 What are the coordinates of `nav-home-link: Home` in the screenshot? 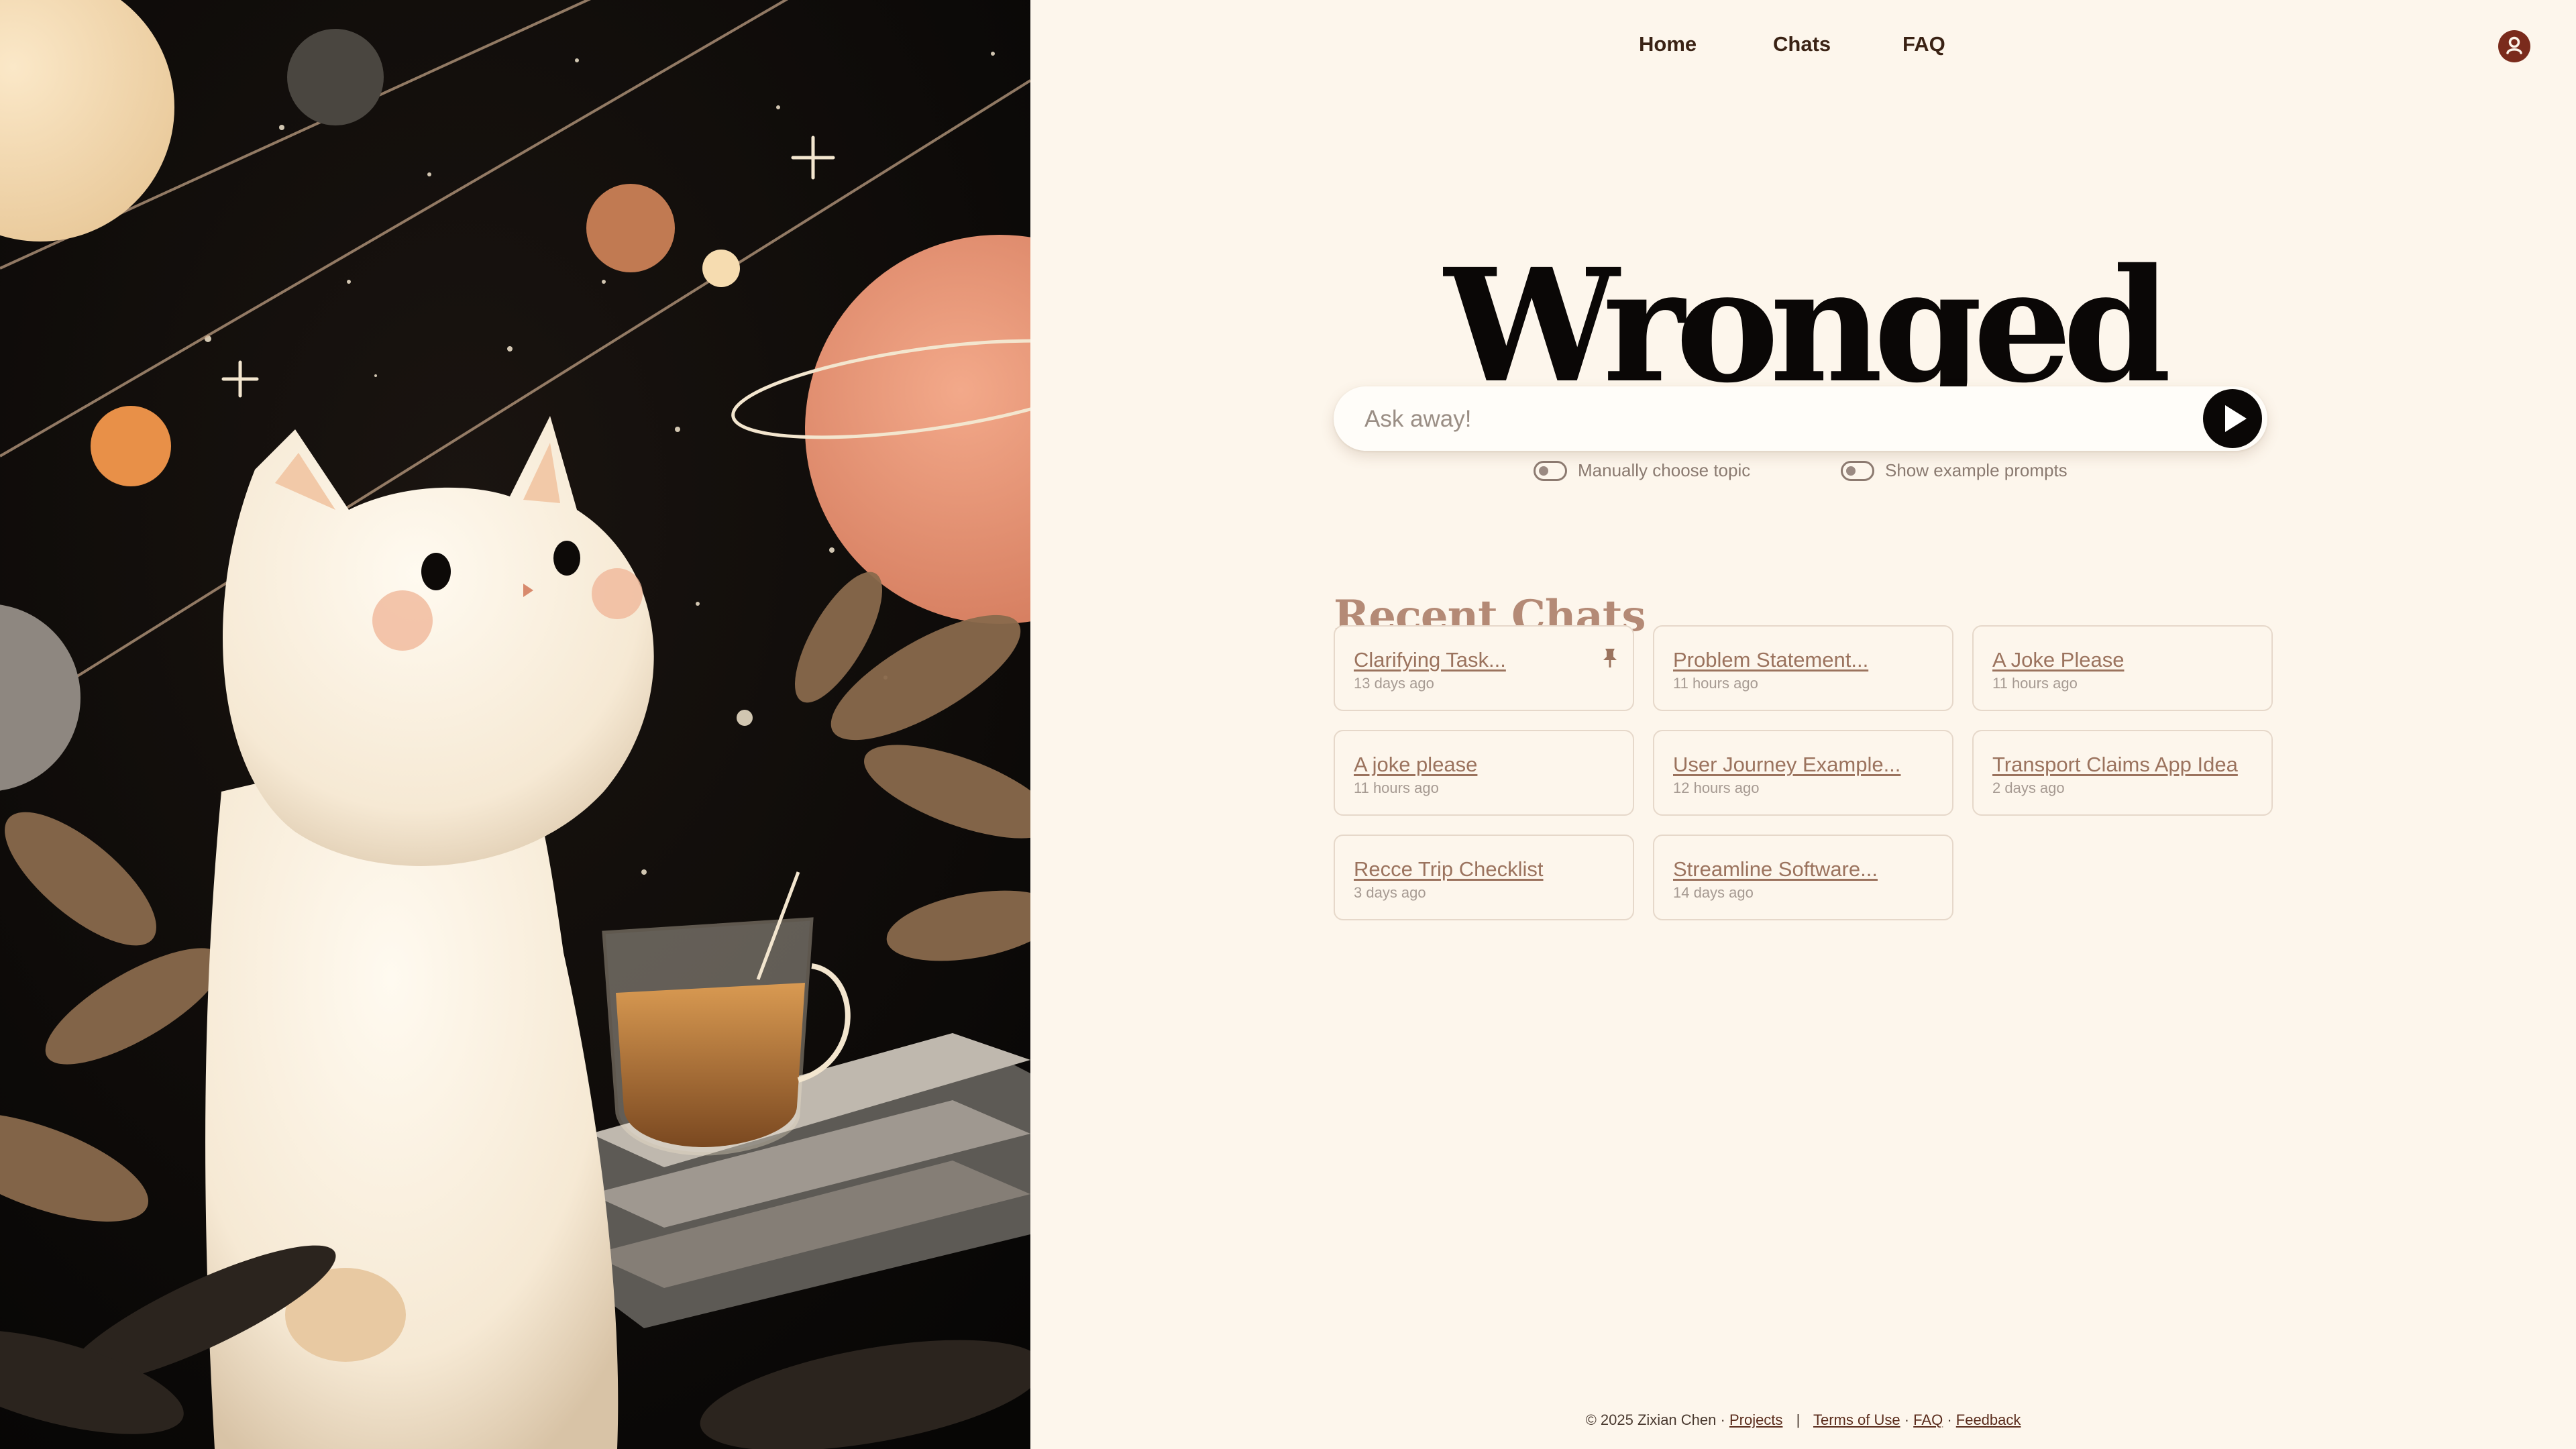 It's located at (1668, 44).